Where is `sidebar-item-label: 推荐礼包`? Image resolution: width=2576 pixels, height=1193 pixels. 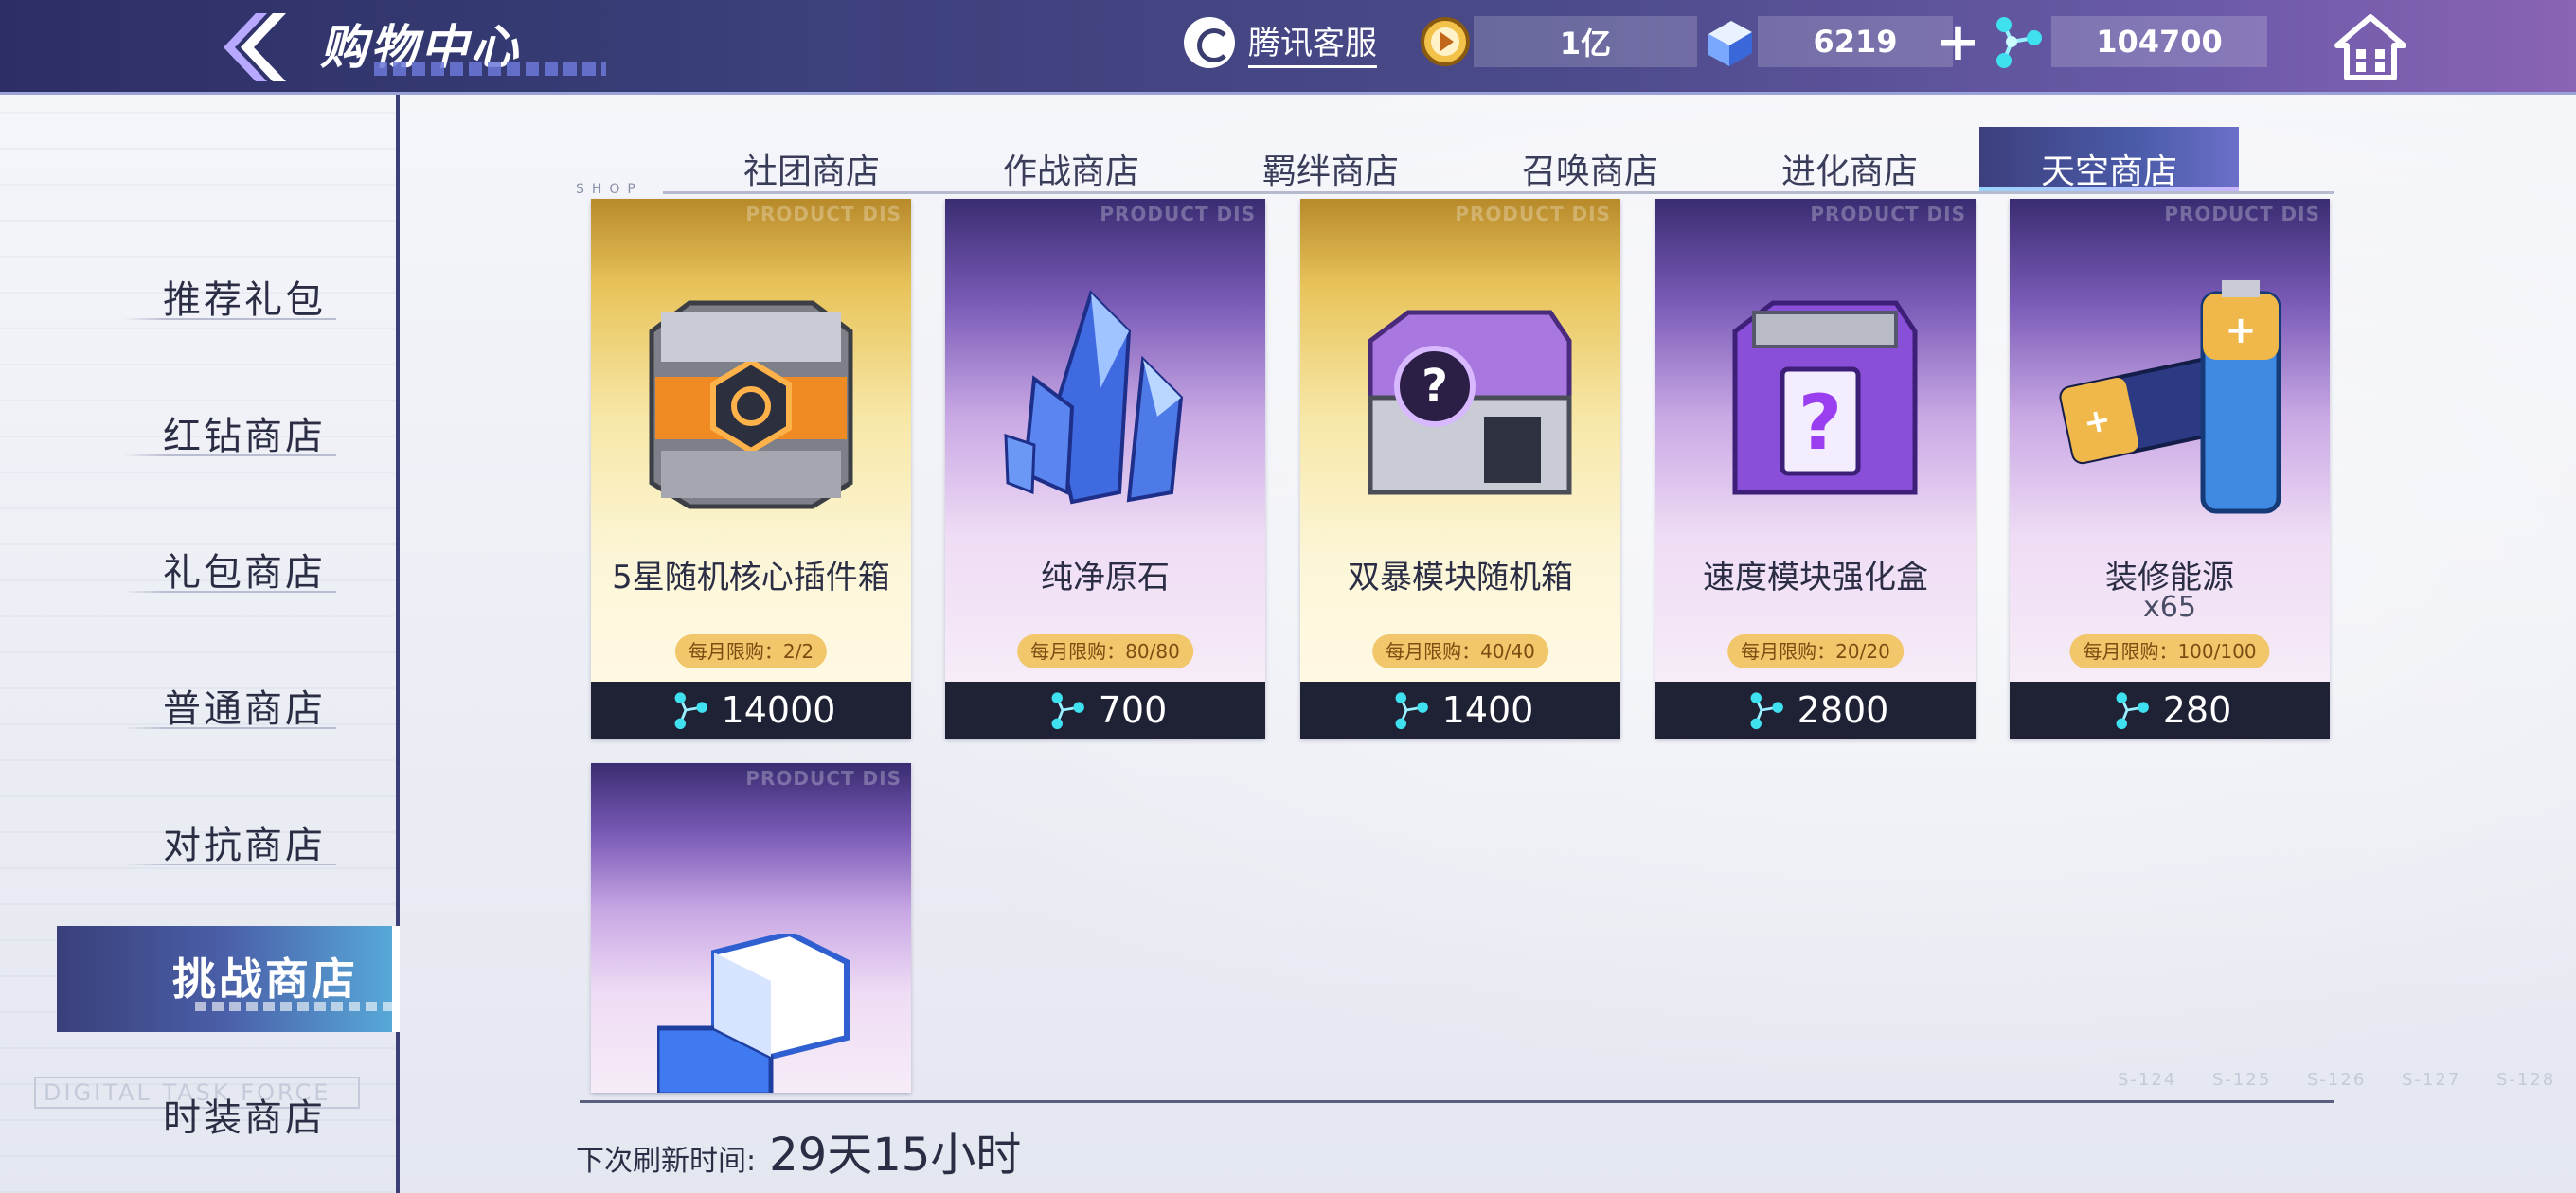
sidebar-item-label: 推荐礼包 is located at coordinates (244, 300).